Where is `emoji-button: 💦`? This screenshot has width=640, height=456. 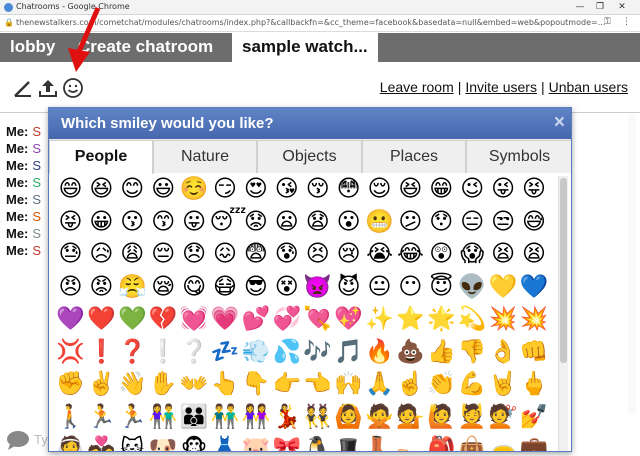 emoji-button: 💦 is located at coordinates (286, 352).